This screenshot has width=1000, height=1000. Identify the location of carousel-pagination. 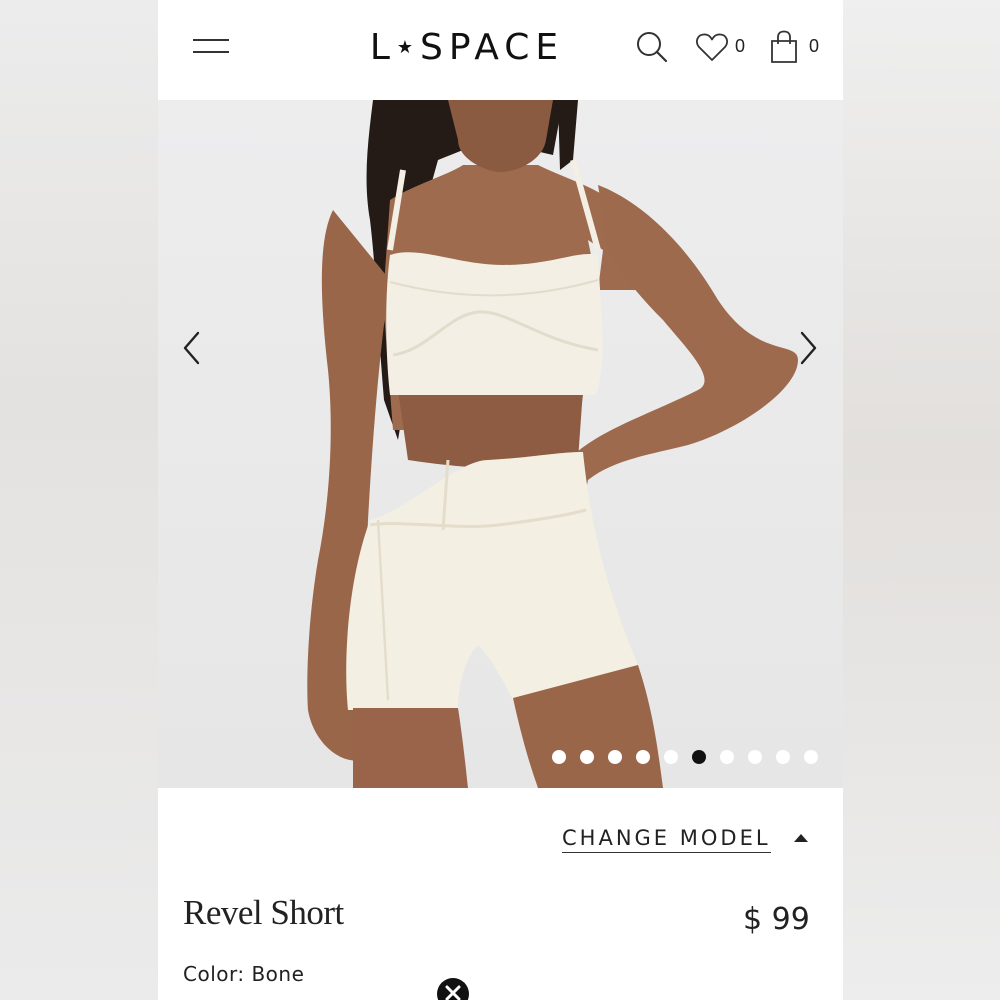
(685, 757).